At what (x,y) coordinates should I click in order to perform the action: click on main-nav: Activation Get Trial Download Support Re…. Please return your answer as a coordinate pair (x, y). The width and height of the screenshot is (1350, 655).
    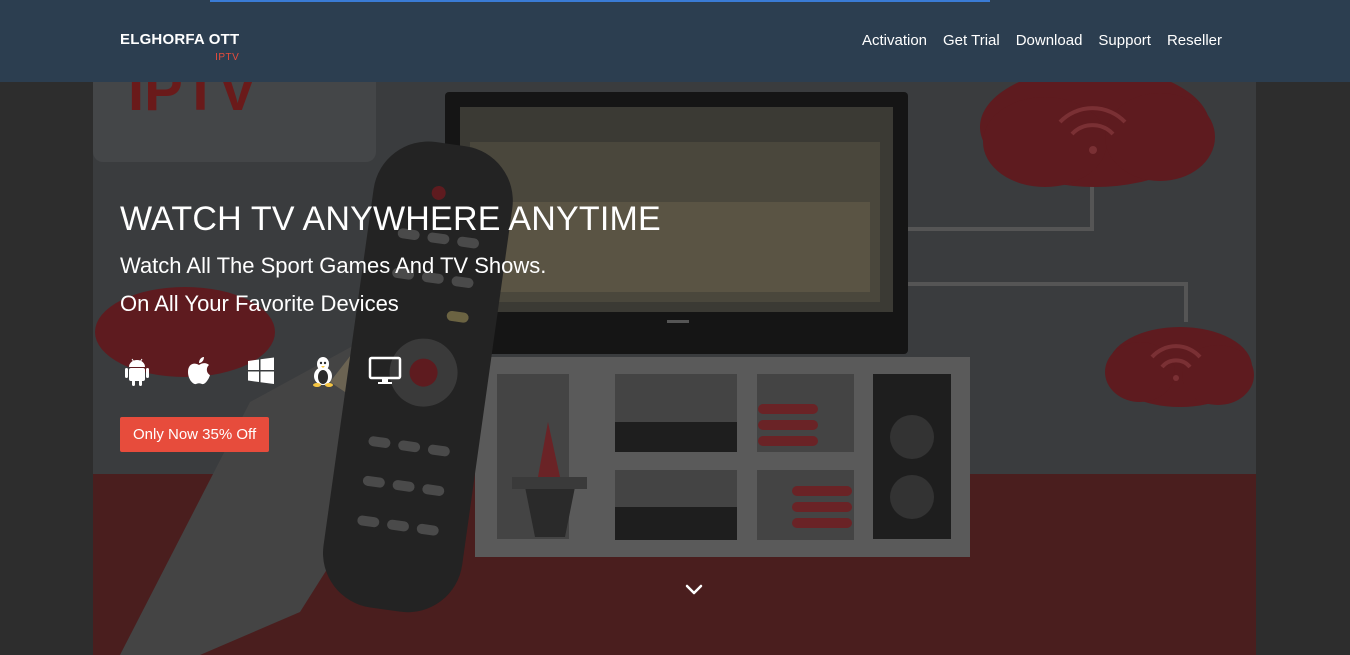
    Looking at the image, I should click on (1042, 40).